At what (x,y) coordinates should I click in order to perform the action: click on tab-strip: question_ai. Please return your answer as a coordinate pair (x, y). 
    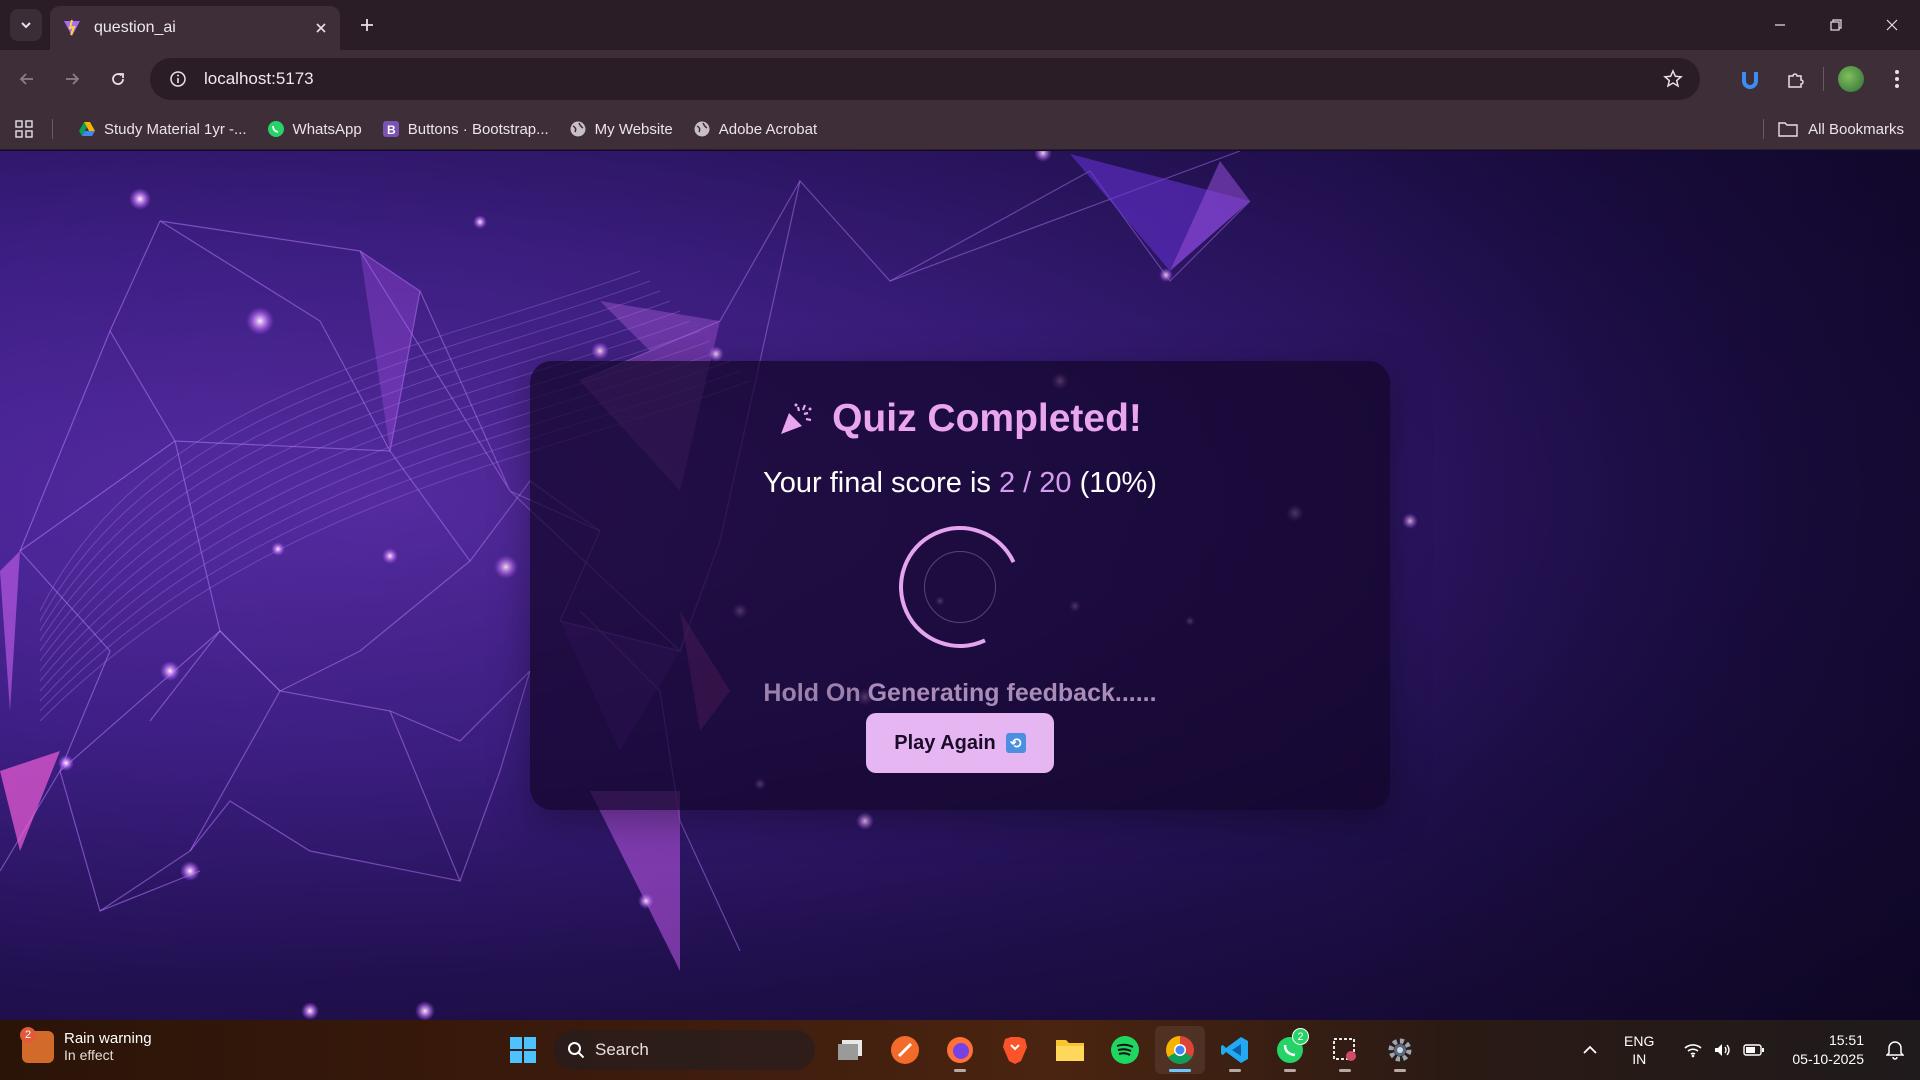
    Looking at the image, I should click on (960, 25).